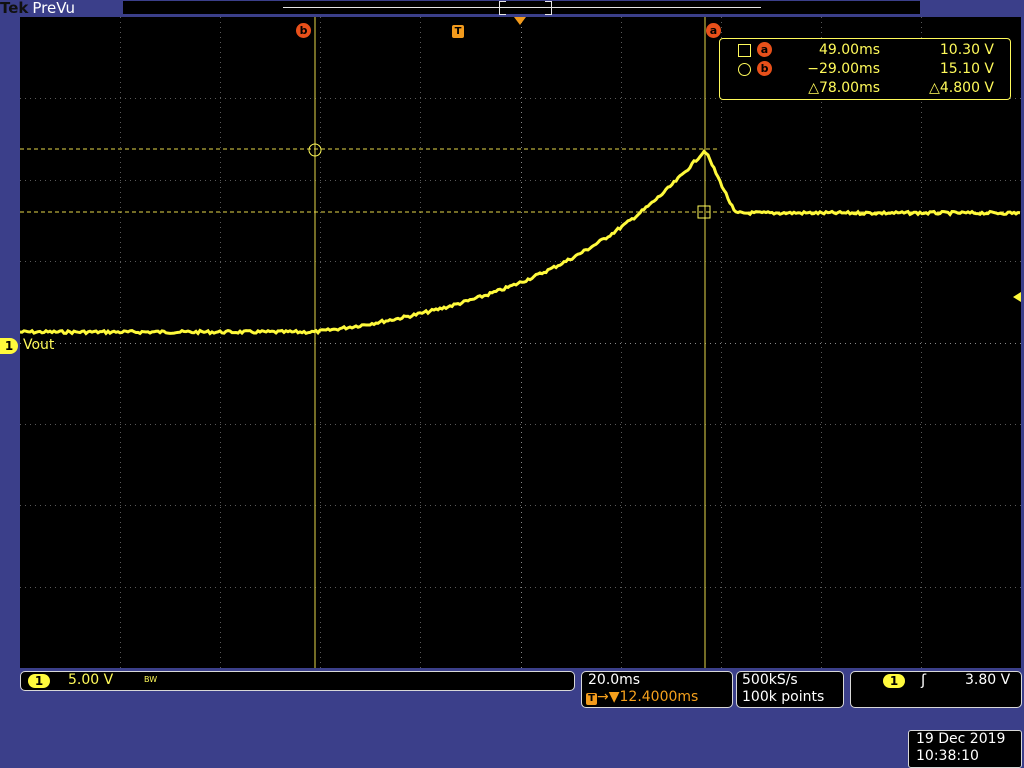 The height and width of the screenshot is (768, 1024). What do you see at coordinates (591, 699) in the screenshot?
I see `trigger-position-icon: T` at bounding box center [591, 699].